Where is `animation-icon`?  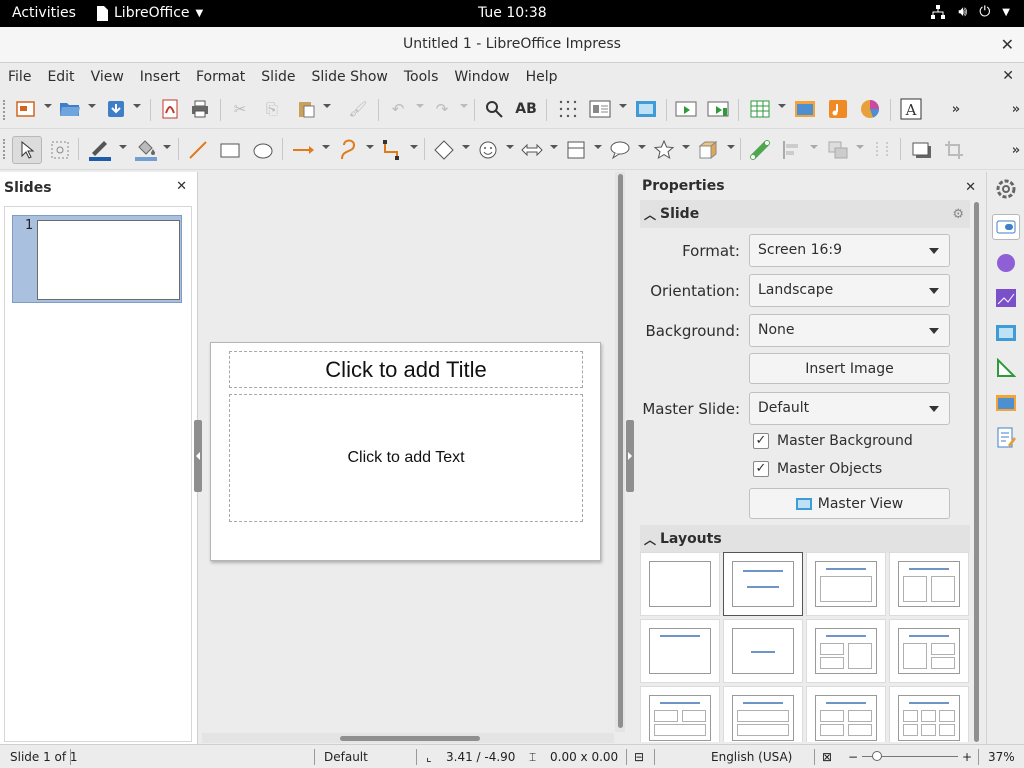 animation-icon is located at coordinates (1006, 298).